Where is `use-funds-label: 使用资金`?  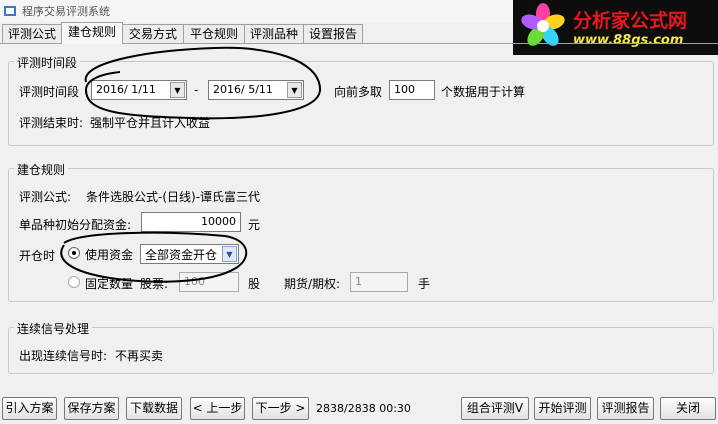
use-funds-label: 使用资金 is located at coordinates (109, 255).